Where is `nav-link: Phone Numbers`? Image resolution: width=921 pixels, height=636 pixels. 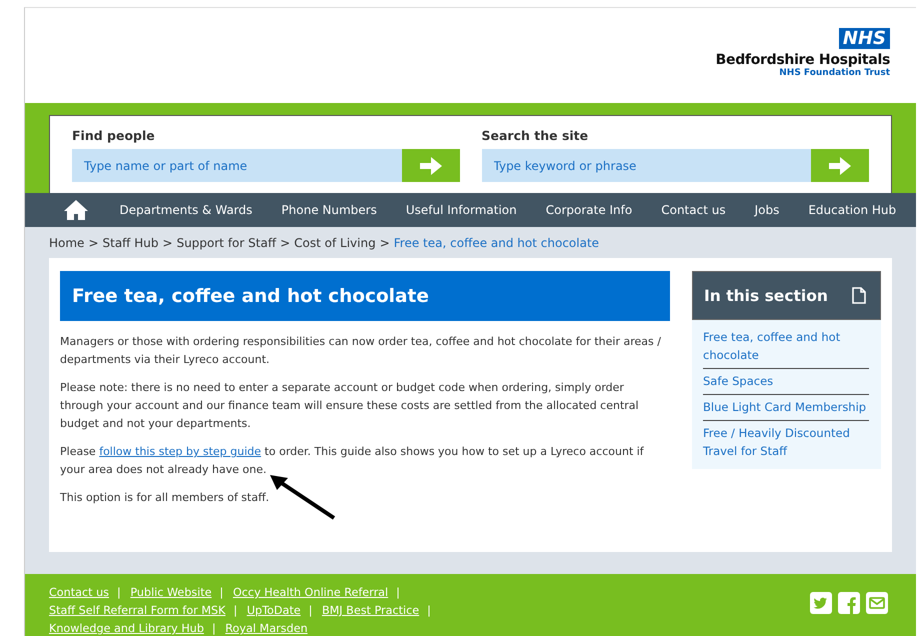
nav-link: Phone Numbers is located at coordinates (329, 210).